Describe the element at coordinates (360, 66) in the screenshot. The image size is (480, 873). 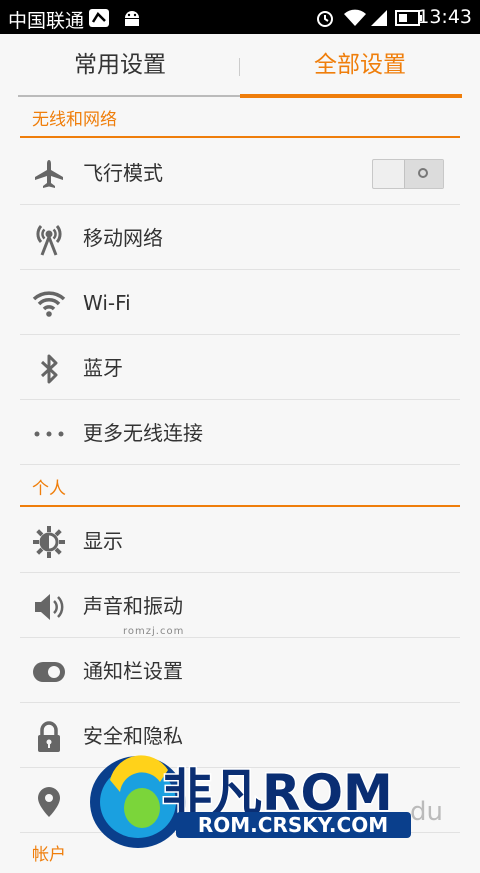
I see `tab-all-settings: 全部设置` at that location.